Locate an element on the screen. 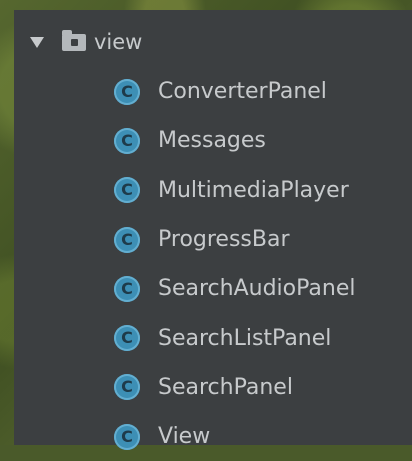  expand-arrow-icon is located at coordinates (37, 42).